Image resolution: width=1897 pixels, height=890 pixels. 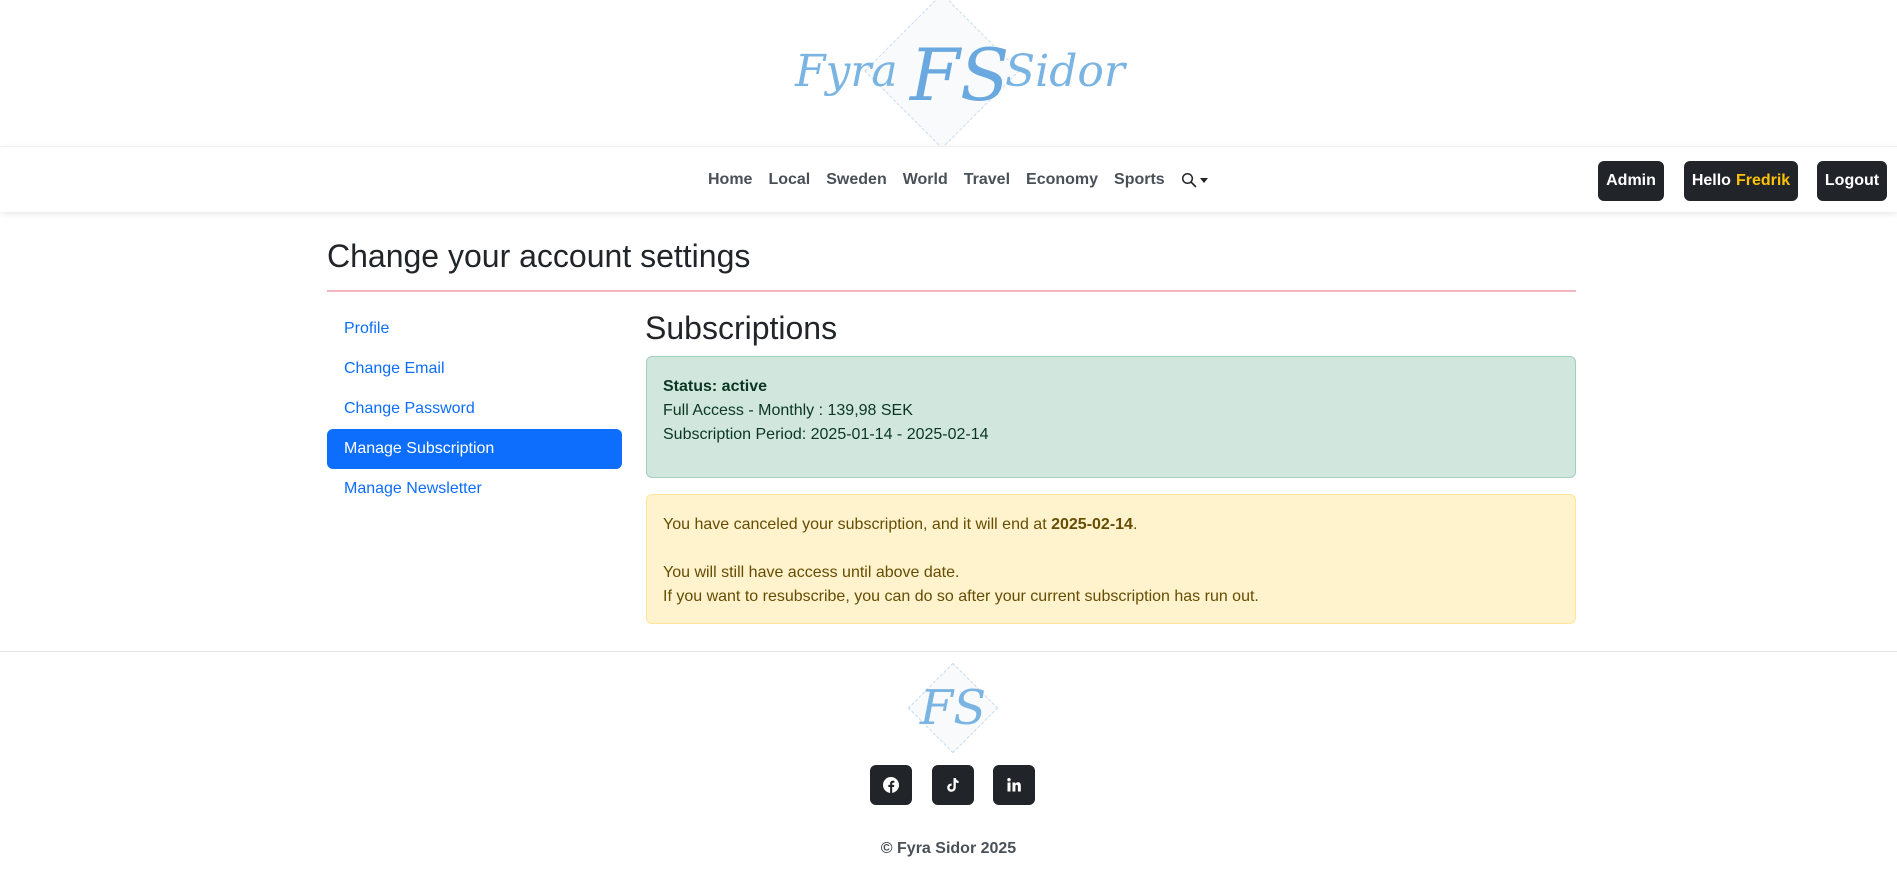 I want to click on nav-link-home: Home, so click(x=730, y=180).